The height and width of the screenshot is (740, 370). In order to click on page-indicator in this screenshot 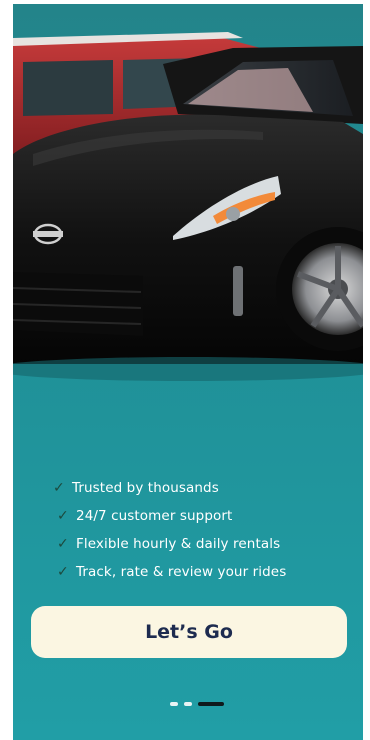, I will do `click(188, 704)`.